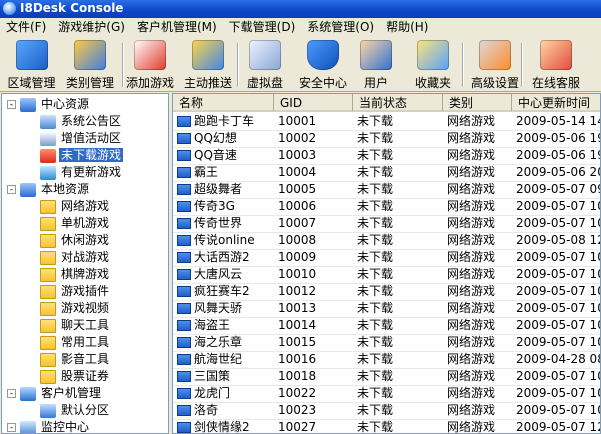 The height and width of the screenshot is (434, 601). I want to click on list-header: 名称 GID 当前状态 类别 中心更新时间, so click(386, 103).